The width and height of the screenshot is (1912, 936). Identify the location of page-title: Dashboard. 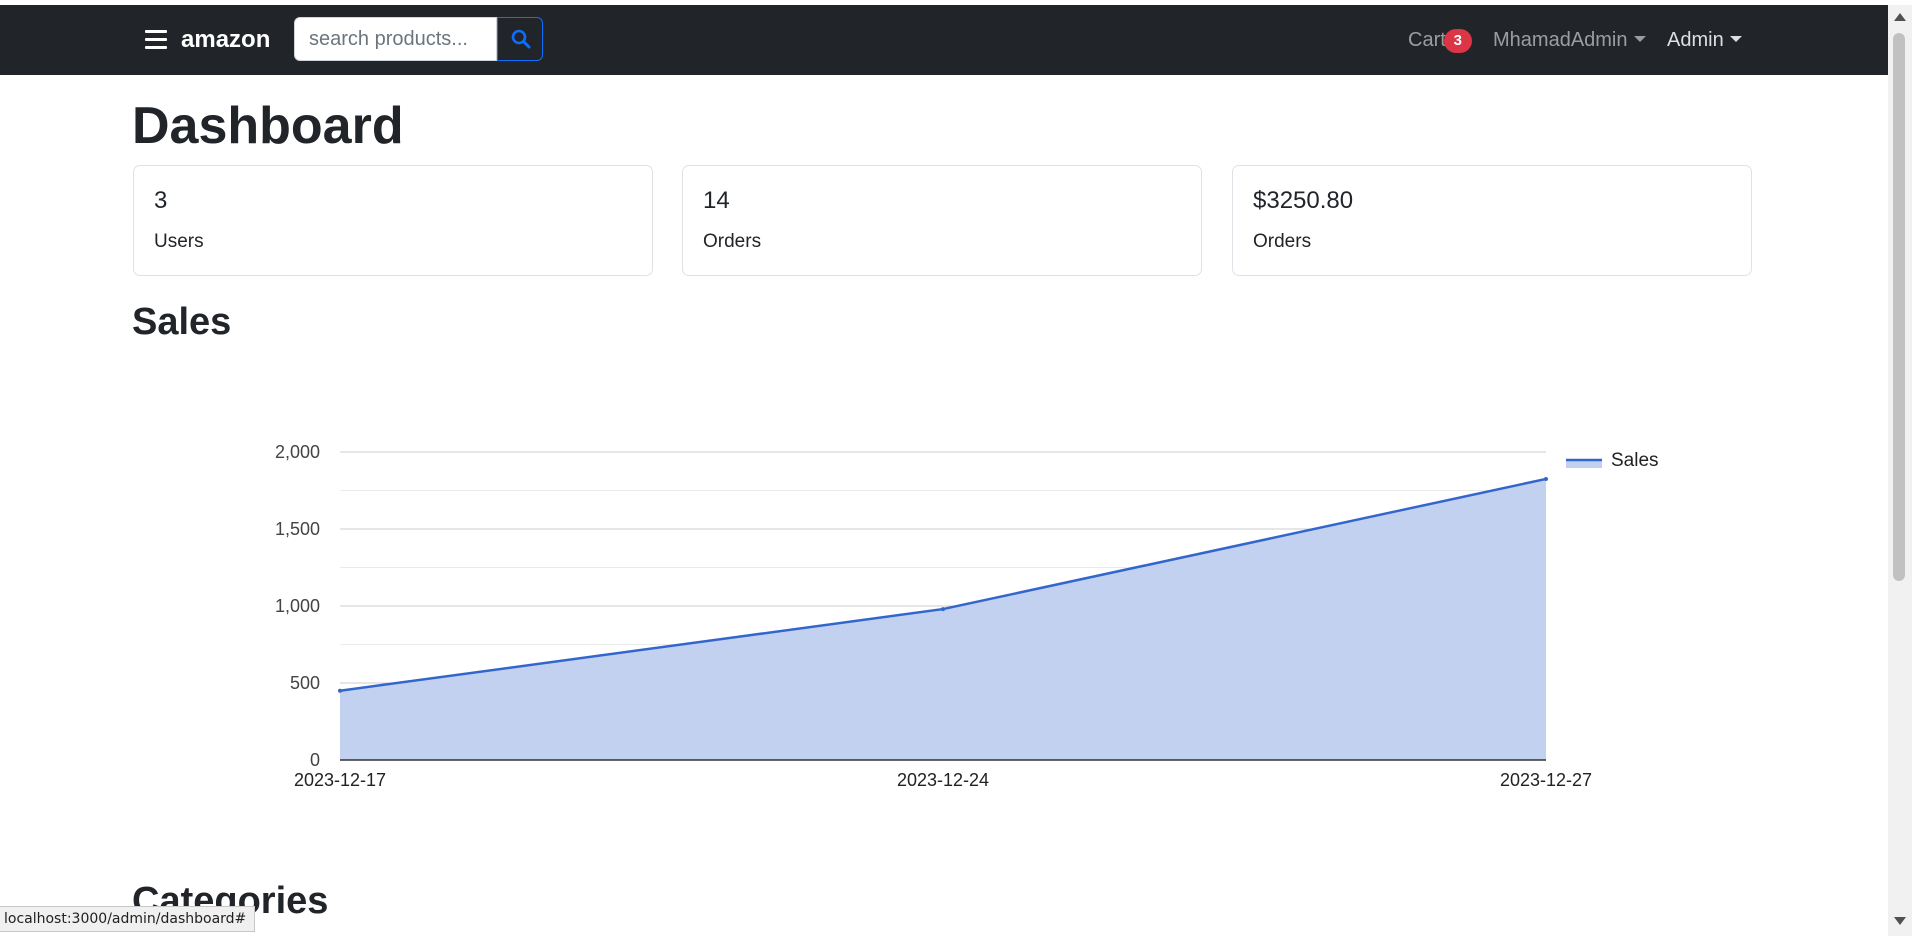
(268, 126).